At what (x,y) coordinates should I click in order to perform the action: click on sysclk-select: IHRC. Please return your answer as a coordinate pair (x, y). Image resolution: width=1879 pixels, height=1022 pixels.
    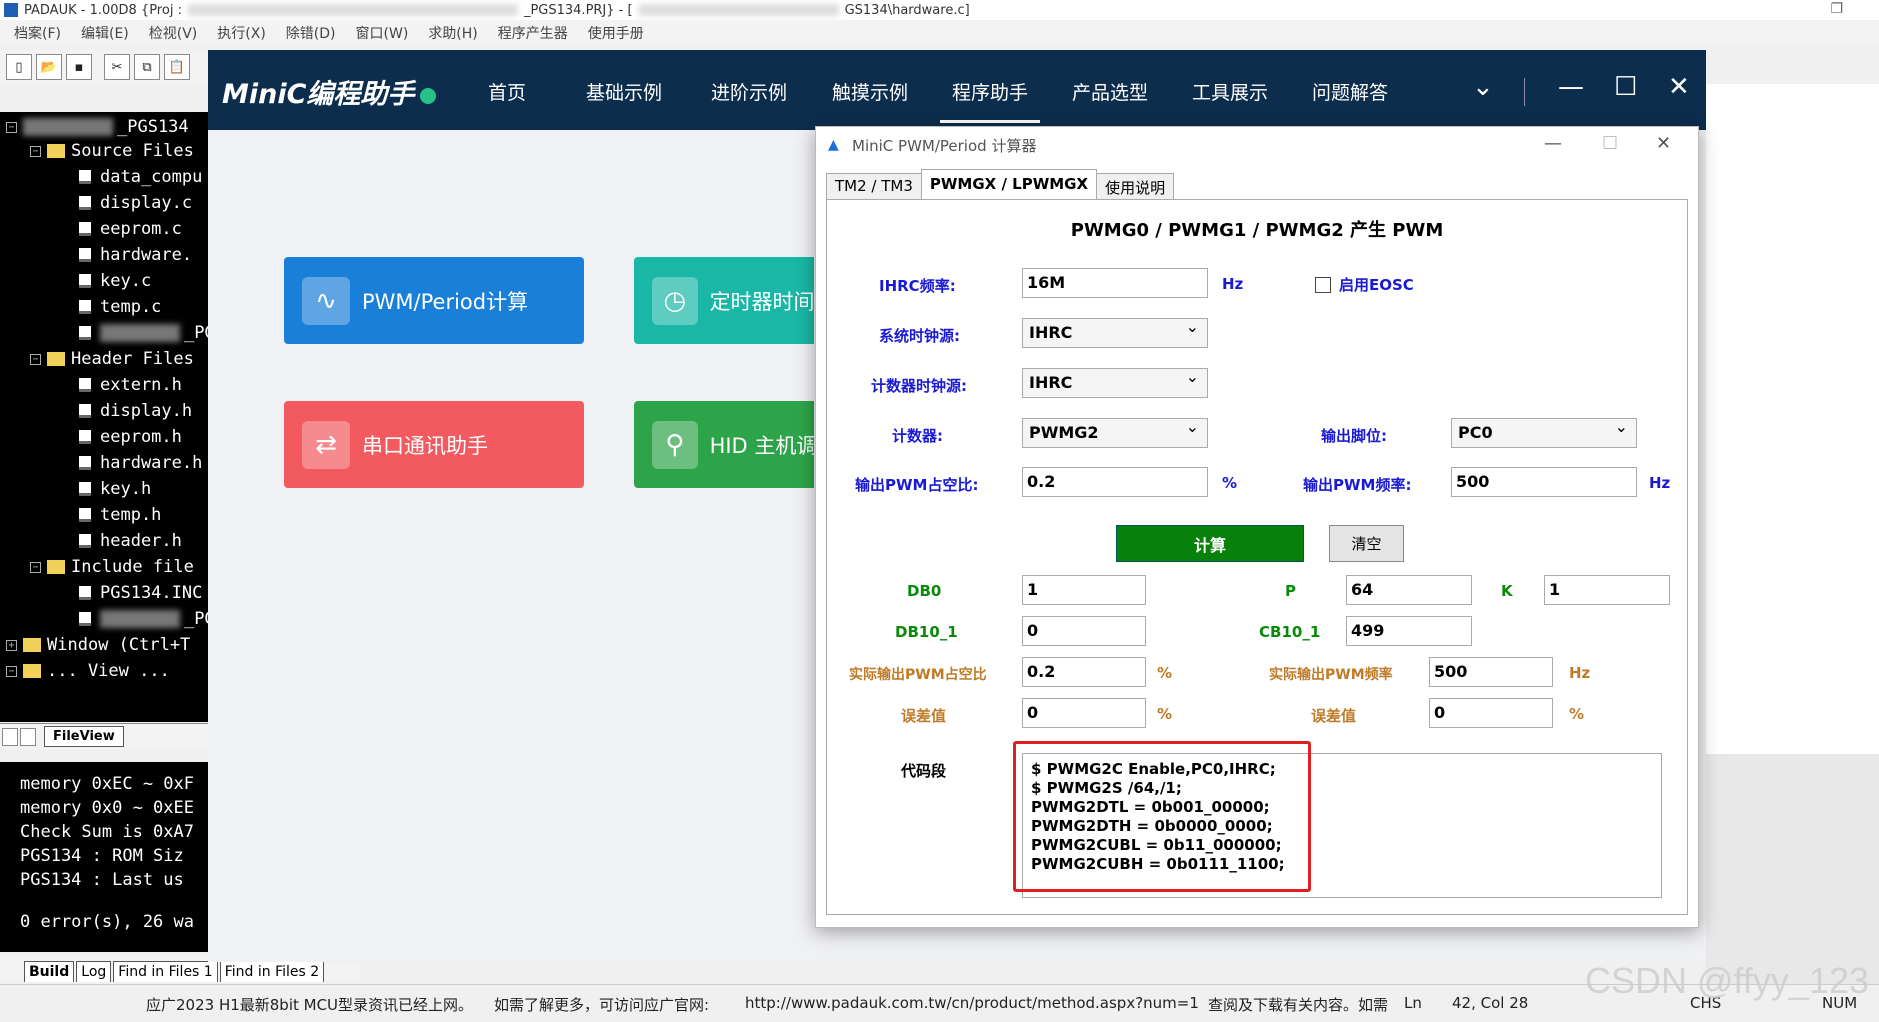
    Looking at the image, I should click on (1115, 332).